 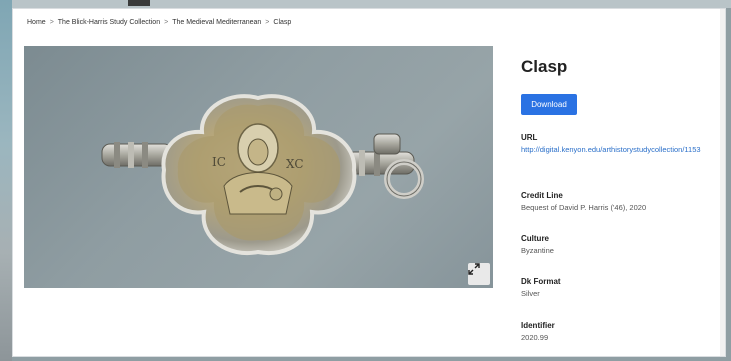 I want to click on metadata-dk-format: Dk Format Silver, so click(x=621, y=288).